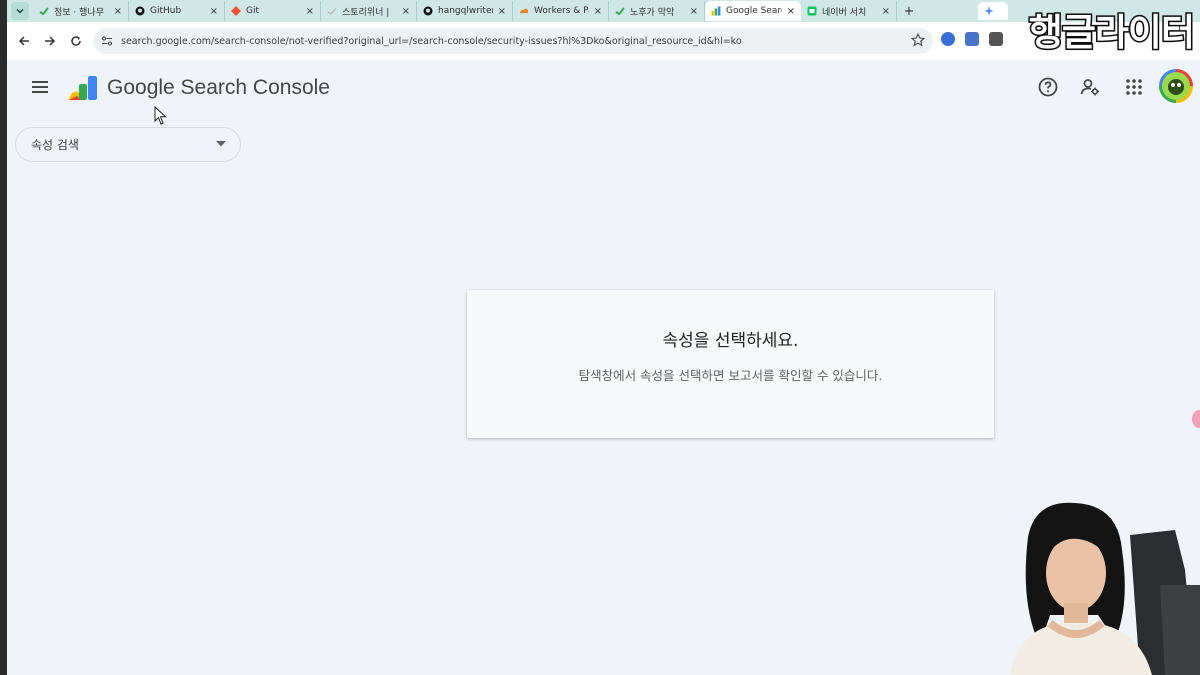 This screenshot has height=675, width=1200. What do you see at coordinates (844, 12) in the screenshot?
I see `tab-title: 네이버 서치` at bounding box center [844, 12].